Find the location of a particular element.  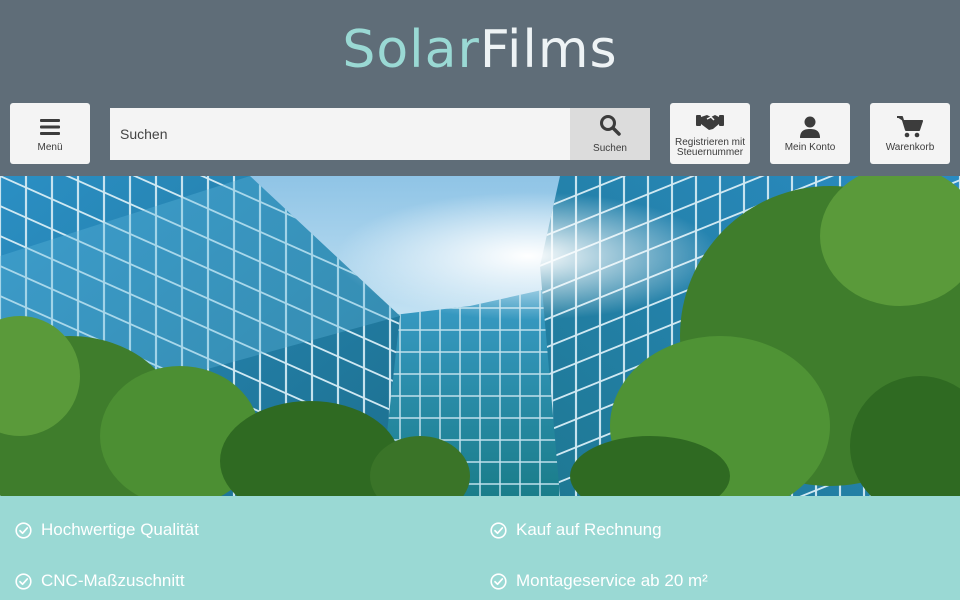

hamburger-icon is located at coordinates (50, 127).